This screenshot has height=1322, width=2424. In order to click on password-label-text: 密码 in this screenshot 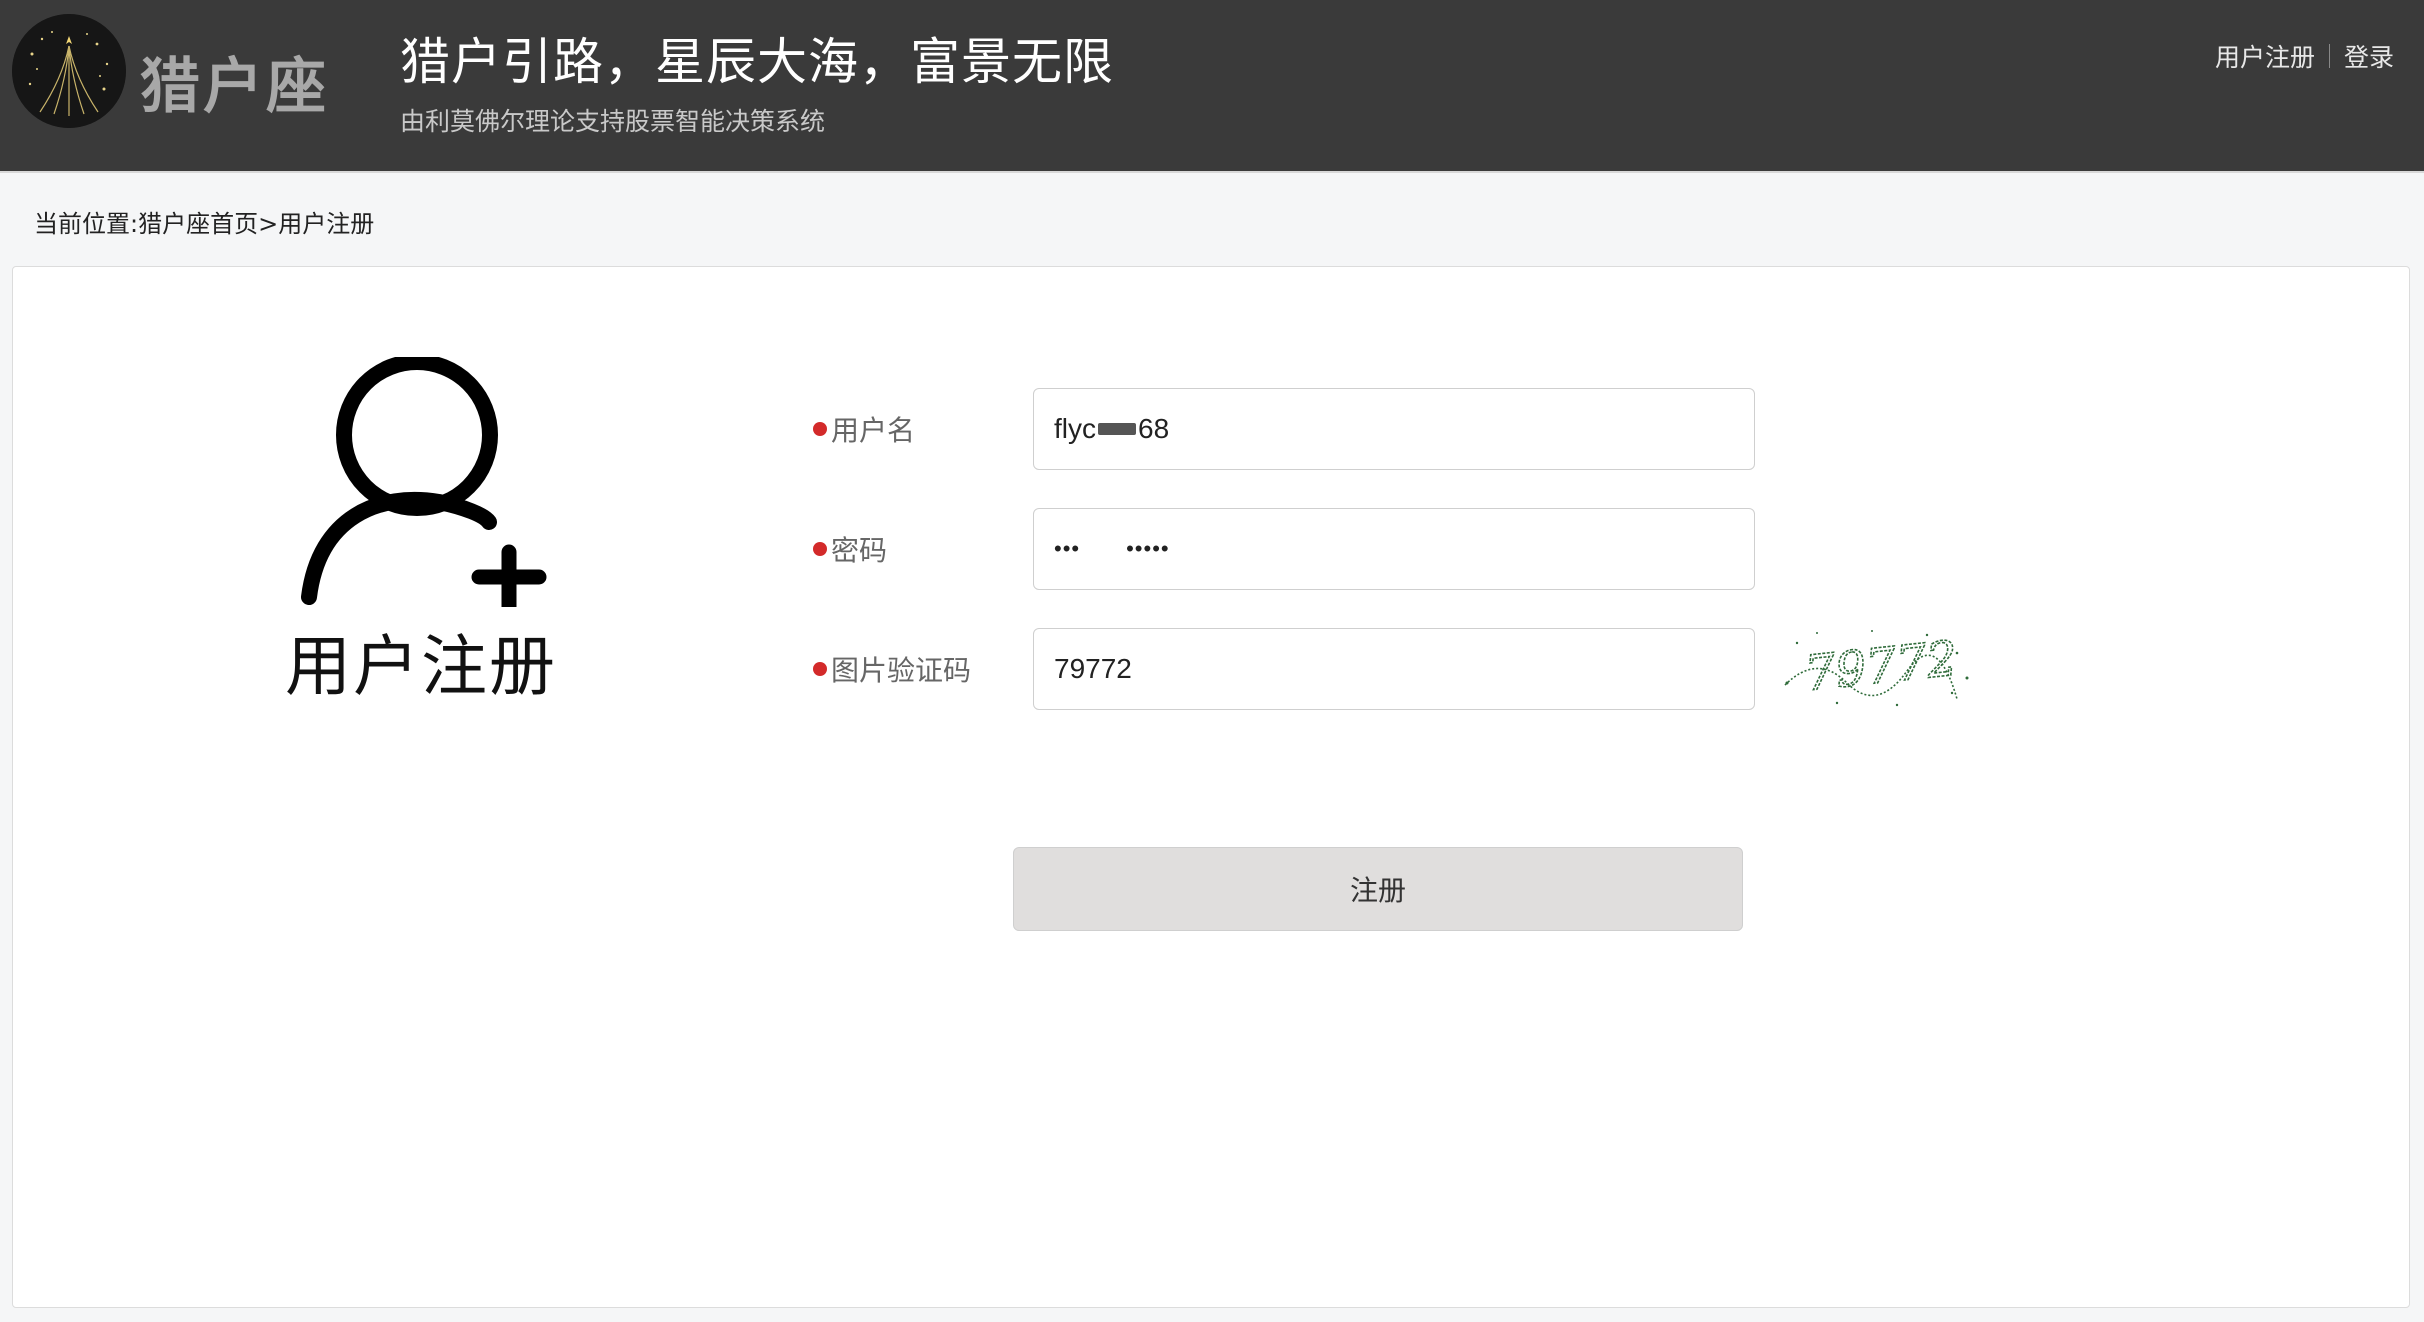, I will do `click(859, 550)`.